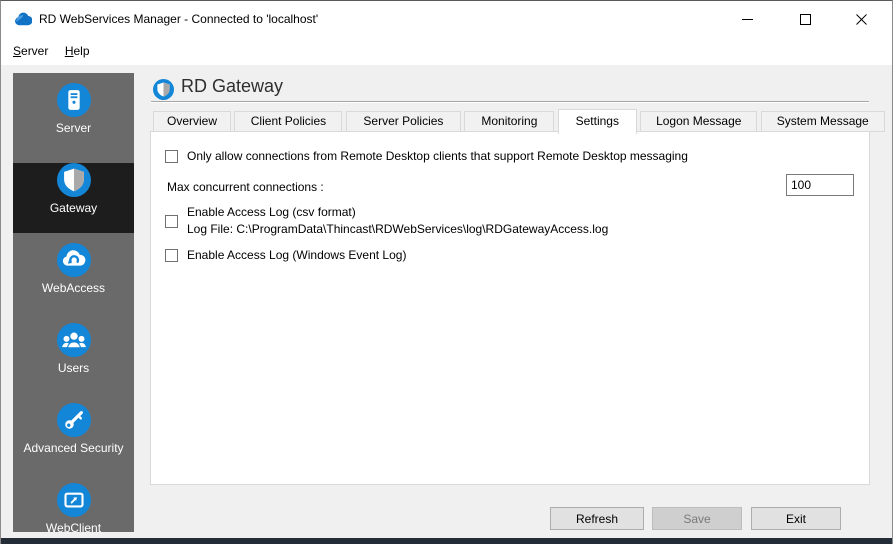 This screenshot has width=893, height=544. What do you see at coordinates (805, 19) in the screenshot?
I see `maximize-button` at bounding box center [805, 19].